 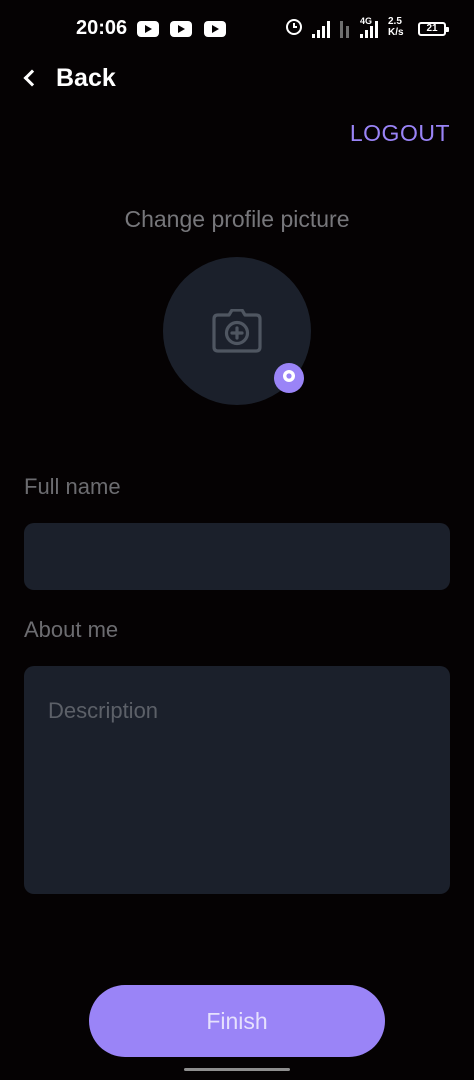 What do you see at coordinates (396, 32) in the screenshot?
I see `network-speed-unit: K/s` at bounding box center [396, 32].